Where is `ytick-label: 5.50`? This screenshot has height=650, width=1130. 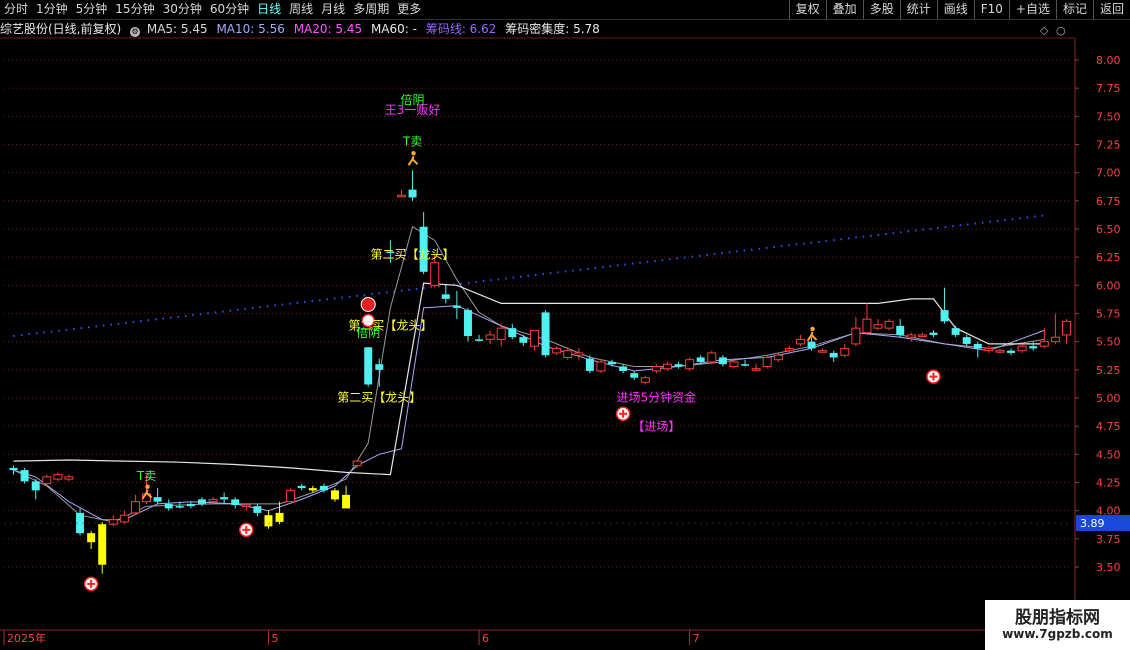 ytick-label: 5.50 is located at coordinates (1108, 342).